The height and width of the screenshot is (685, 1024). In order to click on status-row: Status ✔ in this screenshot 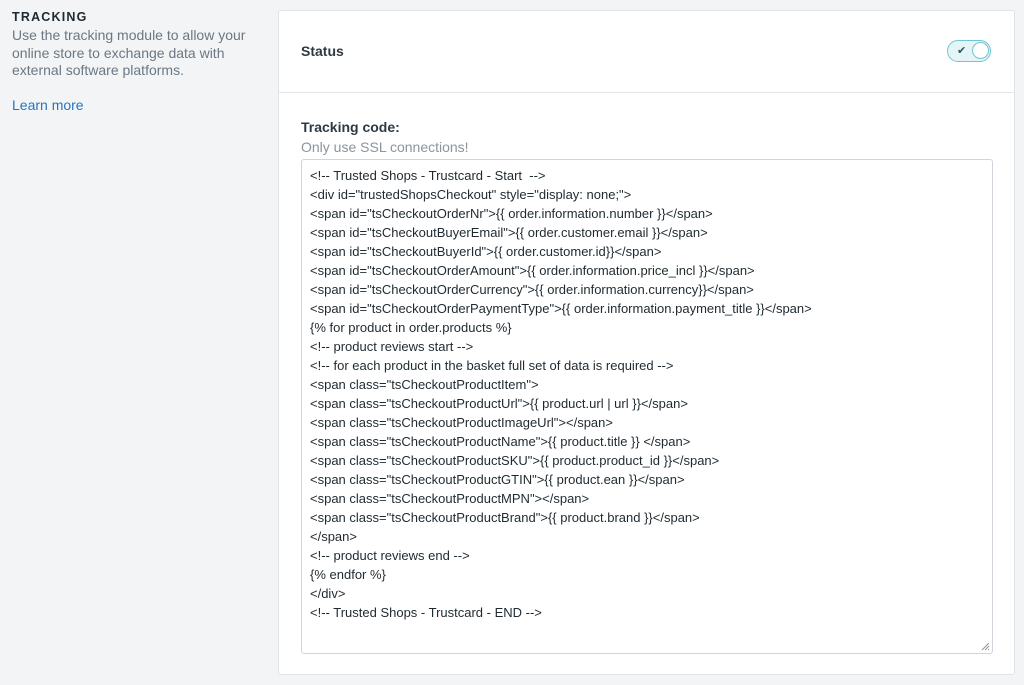, I will do `click(646, 52)`.